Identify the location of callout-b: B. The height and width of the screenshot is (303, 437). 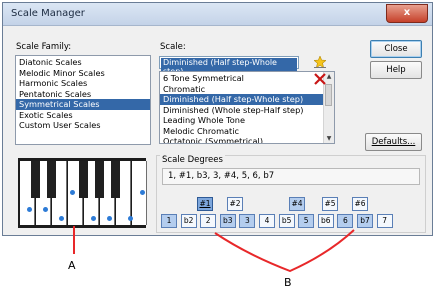
(288, 282).